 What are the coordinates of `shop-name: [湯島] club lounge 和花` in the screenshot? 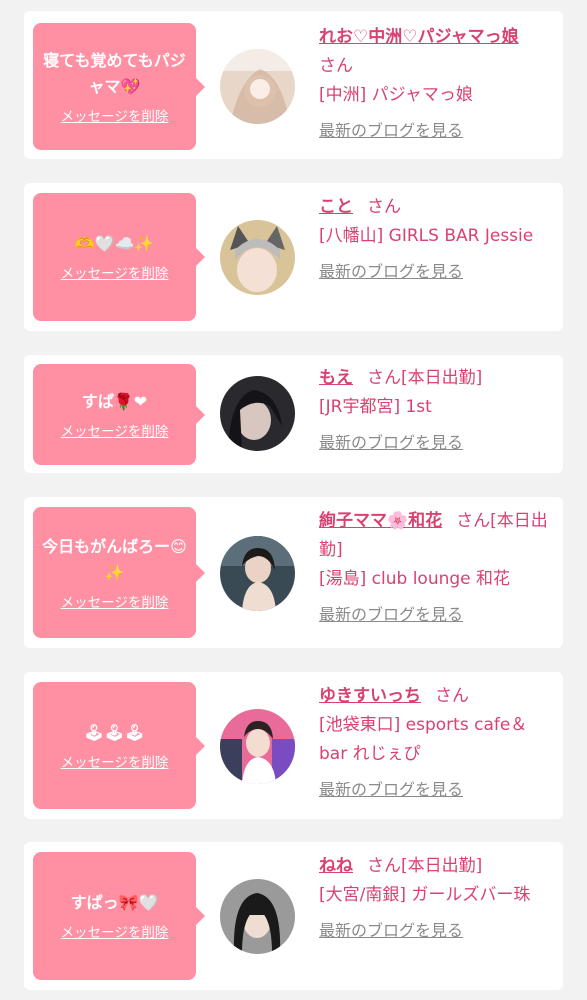 It's located at (415, 579).